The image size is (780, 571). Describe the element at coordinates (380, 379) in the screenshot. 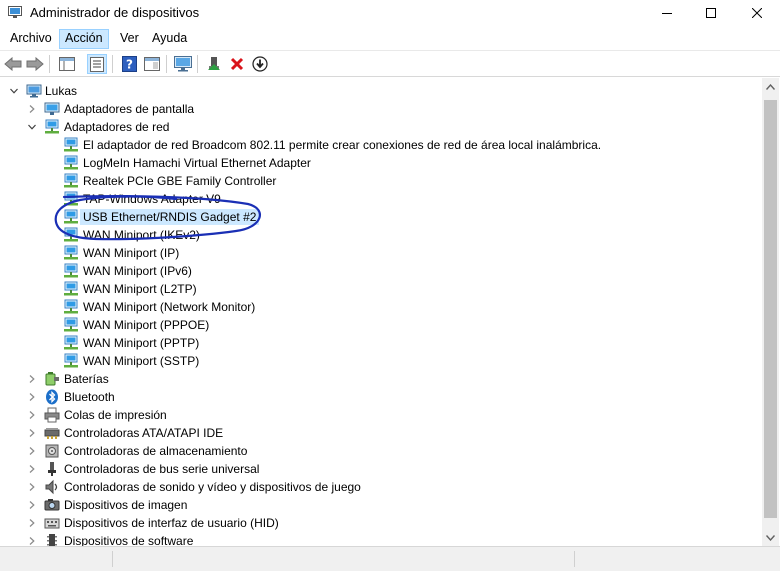

I see `category-batteries: Baterías` at that location.